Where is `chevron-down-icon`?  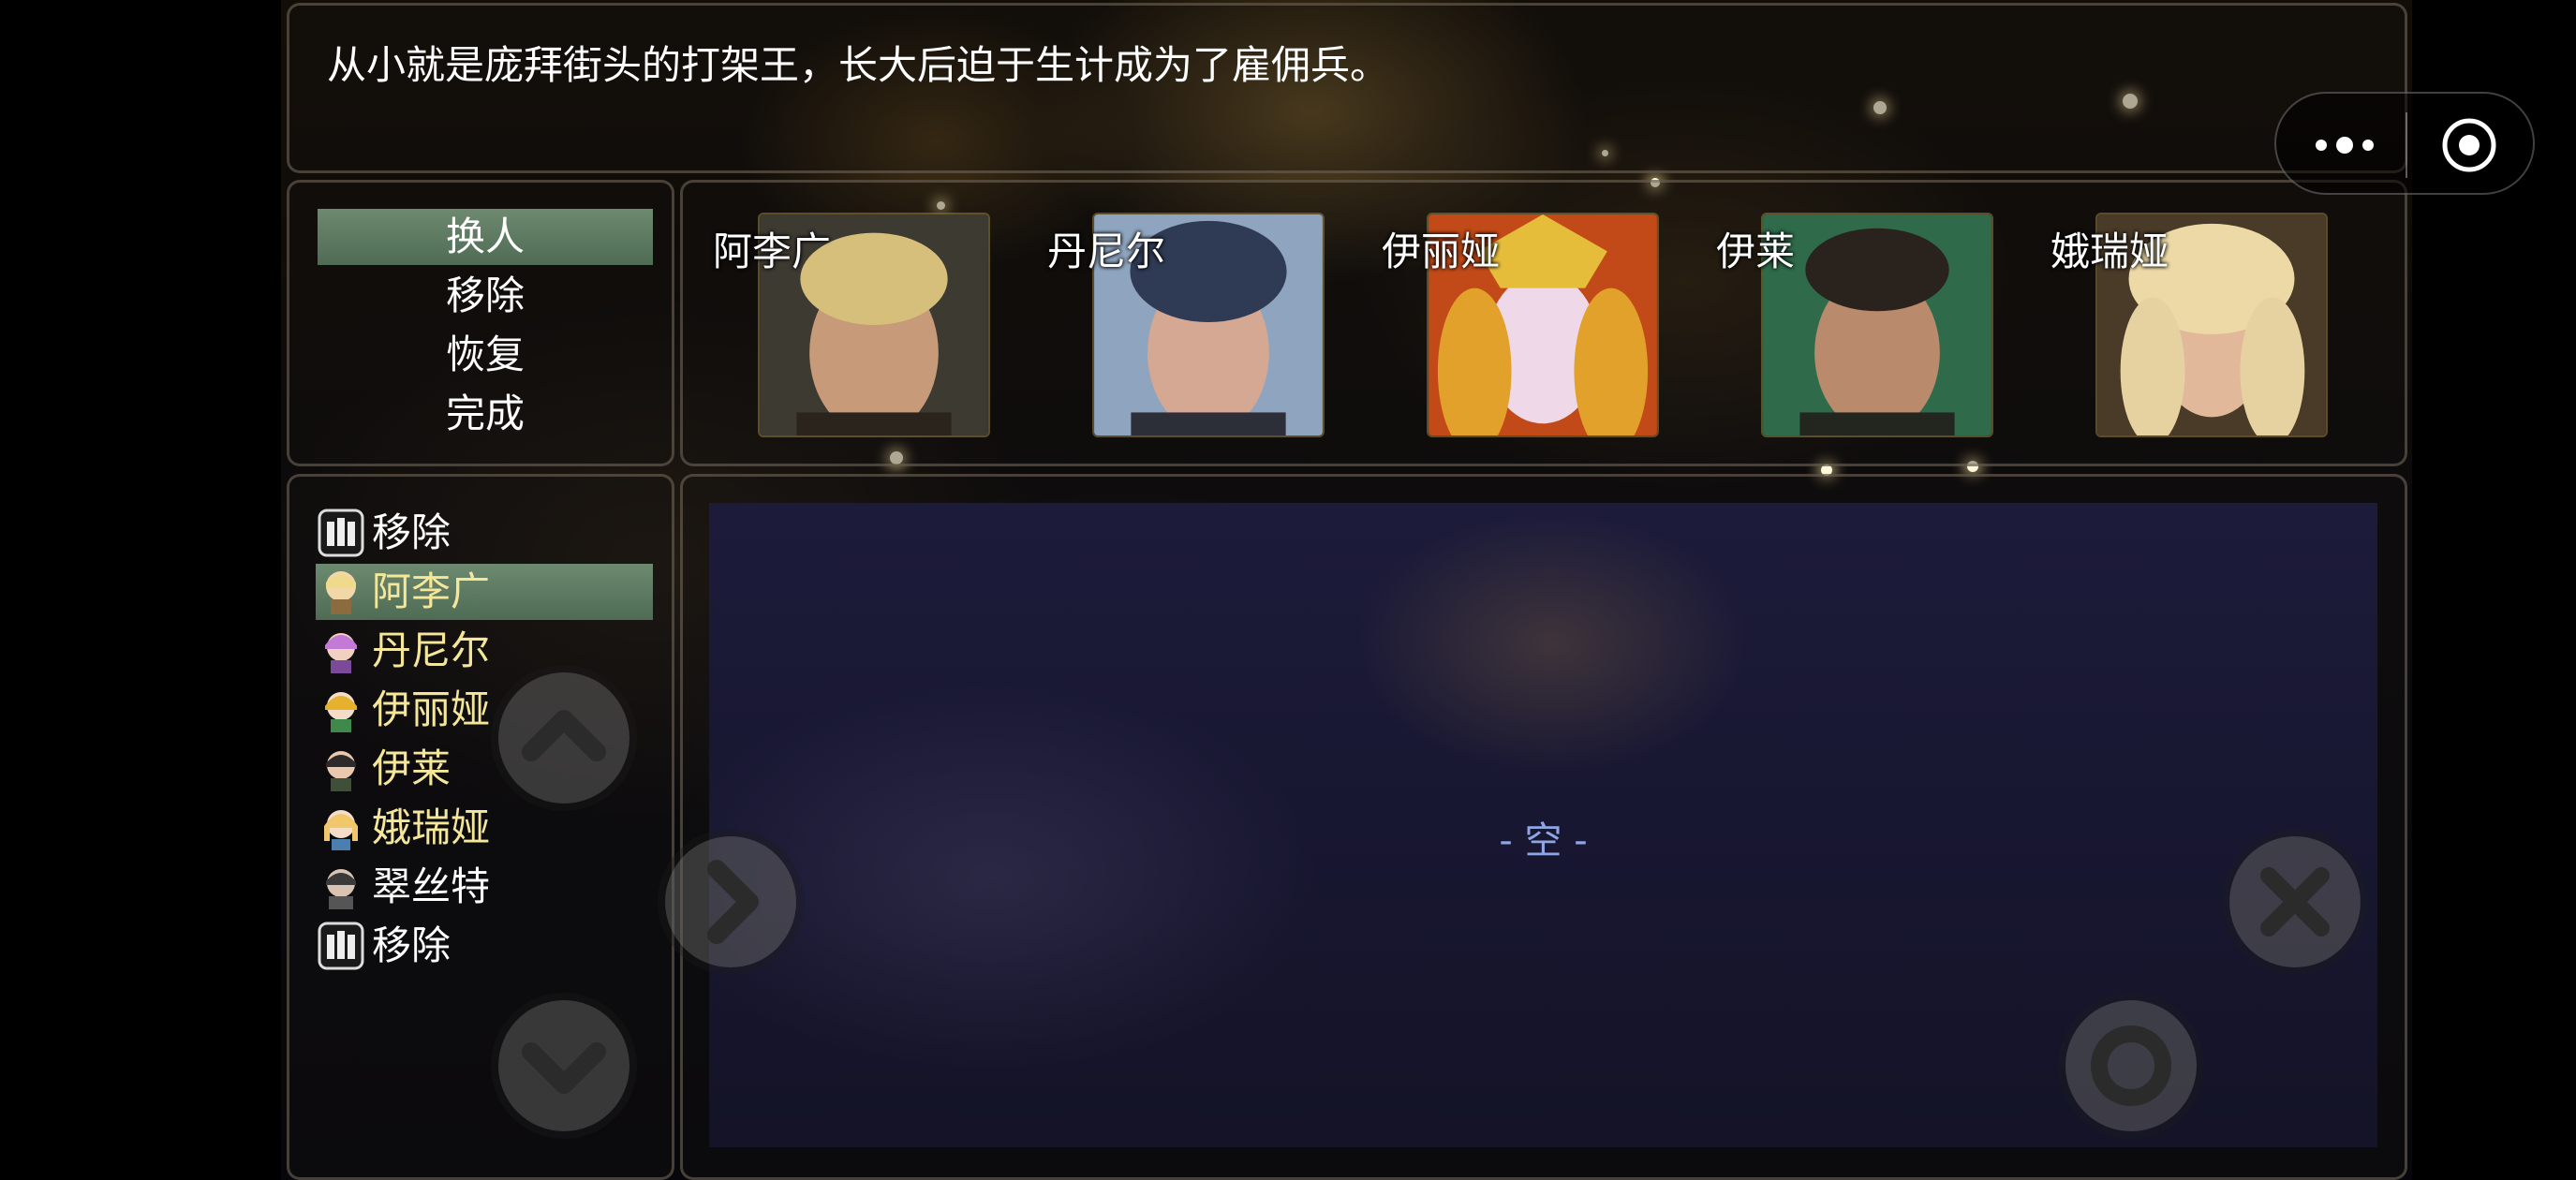 chevron-down-icon is located at coordinates (564, 1068).